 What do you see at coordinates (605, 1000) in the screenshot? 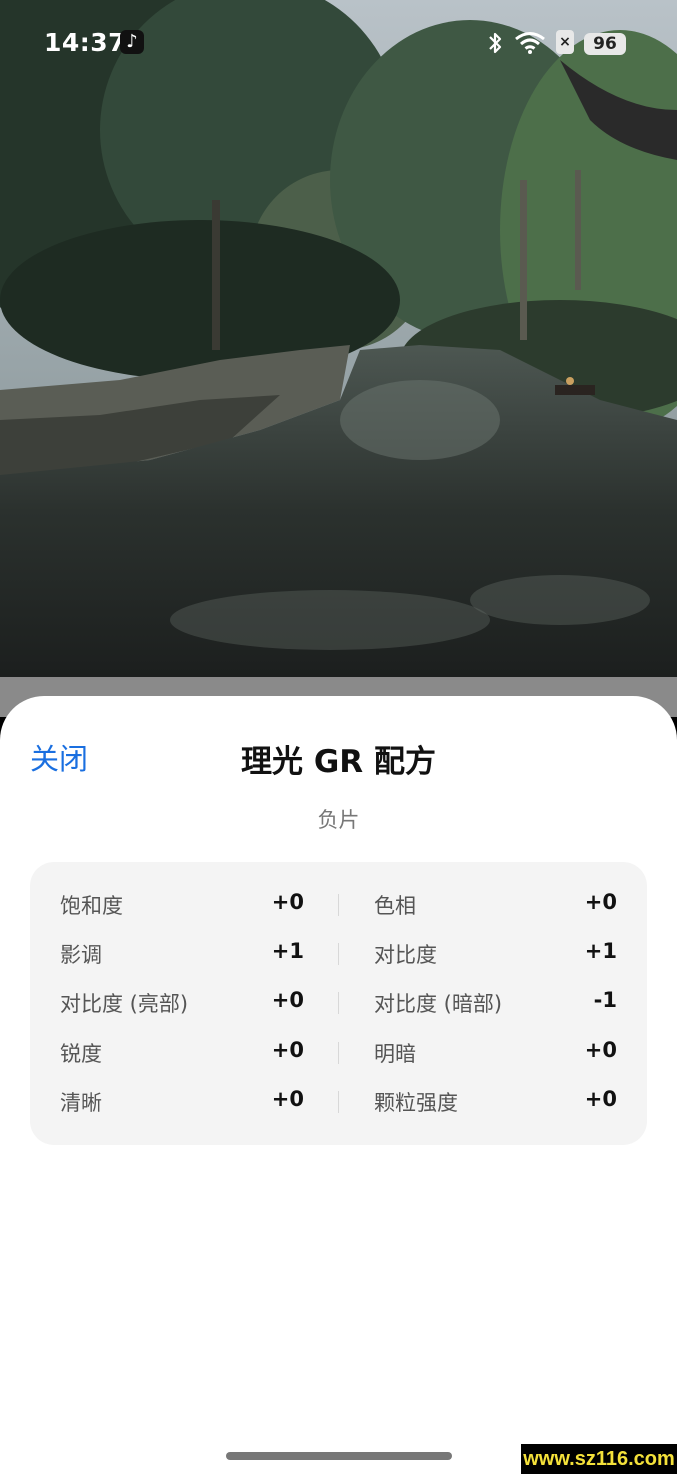
I see `param-value: -1` at bounding box center [605, 1000].